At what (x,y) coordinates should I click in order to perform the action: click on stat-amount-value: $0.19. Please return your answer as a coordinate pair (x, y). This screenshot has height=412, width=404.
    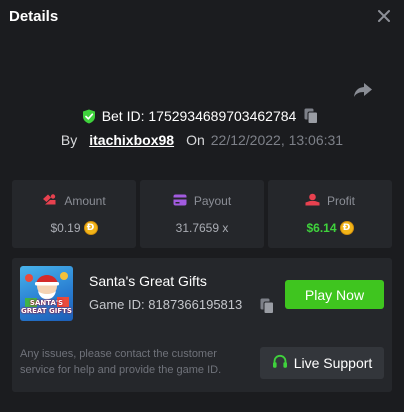
    Looking at the image, I should click on (65, 228).